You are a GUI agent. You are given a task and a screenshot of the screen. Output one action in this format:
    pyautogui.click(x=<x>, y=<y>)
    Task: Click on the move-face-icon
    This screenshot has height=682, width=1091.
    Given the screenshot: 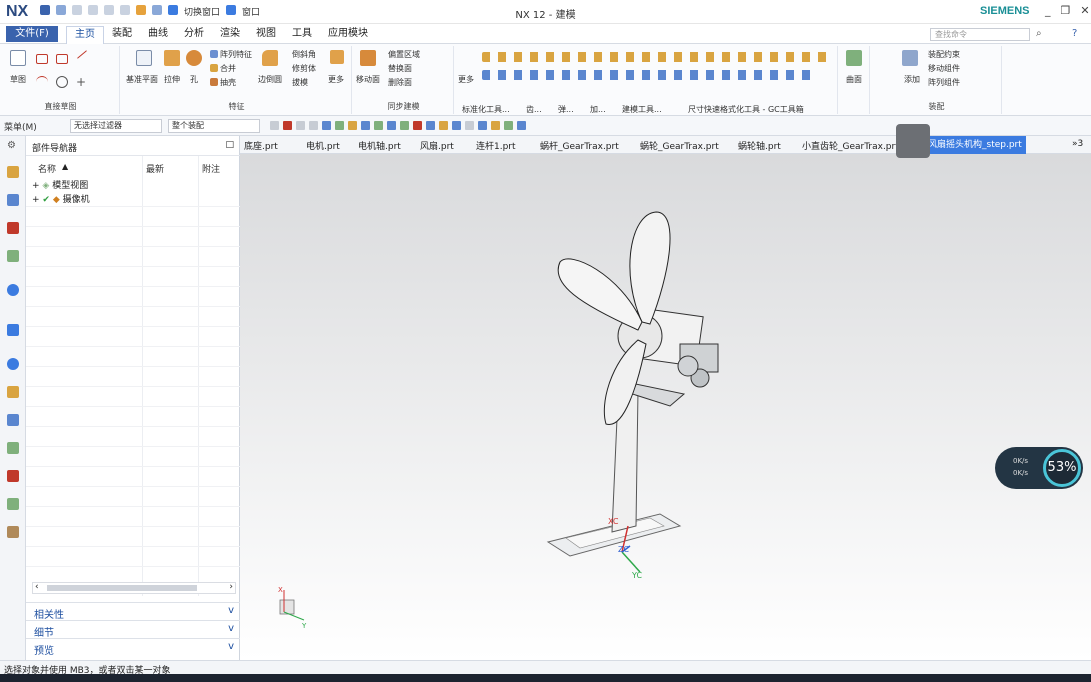 What is the action you would take?
    pyautogui.click(x=368, y=58)
    